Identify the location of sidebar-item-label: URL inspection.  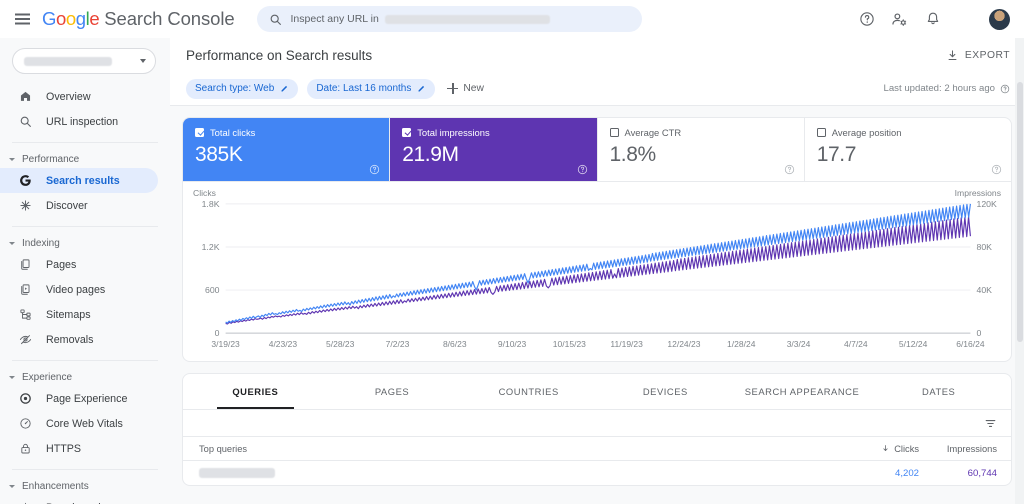
(82, 121).